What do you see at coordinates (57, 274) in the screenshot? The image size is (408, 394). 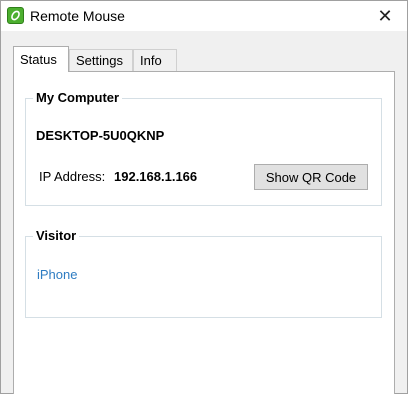 I see `visitor-device-name: iPhone` at bounding box center [57, 274].